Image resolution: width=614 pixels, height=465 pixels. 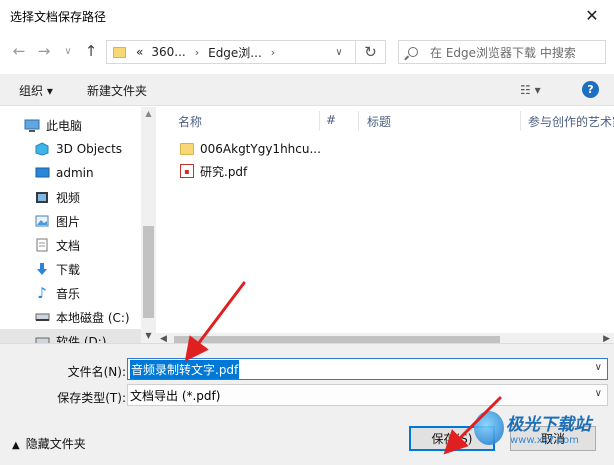 I want to click on sidebar-item-this-pc: 此电脑, so click(x=70, y=125).